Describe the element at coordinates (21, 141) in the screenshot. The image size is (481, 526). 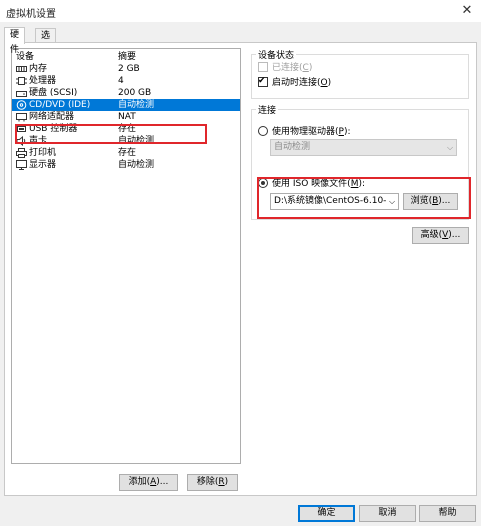
I see `speaker-icon` at that location.